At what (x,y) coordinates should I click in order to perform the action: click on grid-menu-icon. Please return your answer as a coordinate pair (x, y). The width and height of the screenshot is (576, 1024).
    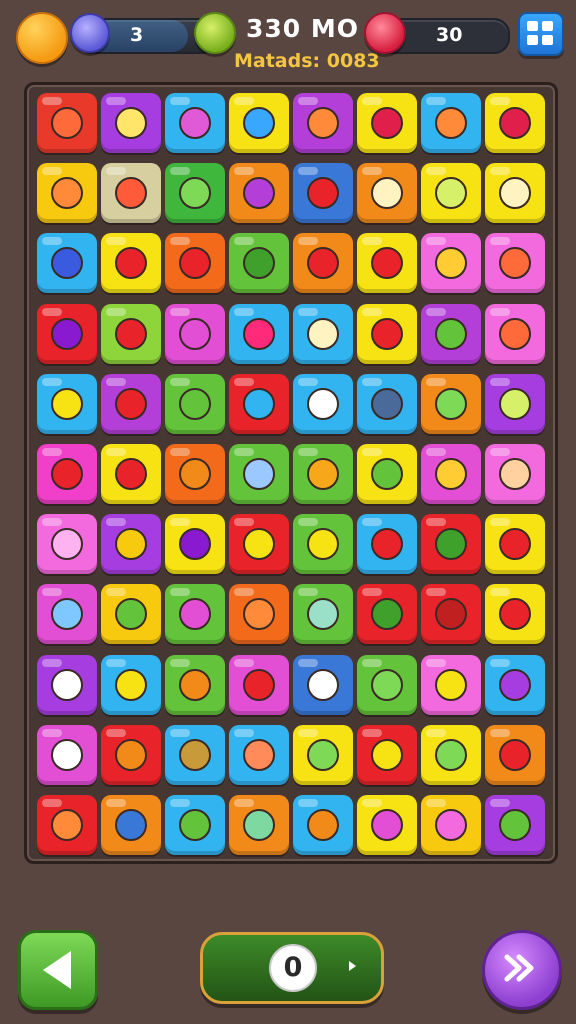
    Looking at the image, I should click on (541, 34).